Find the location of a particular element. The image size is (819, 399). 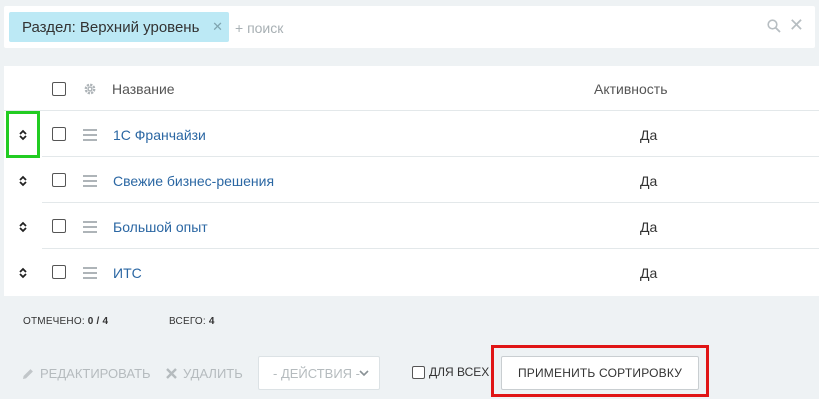

filter-chip-section: Раздел: Верхний уровень ✕ is located at coordinates (119, 27).